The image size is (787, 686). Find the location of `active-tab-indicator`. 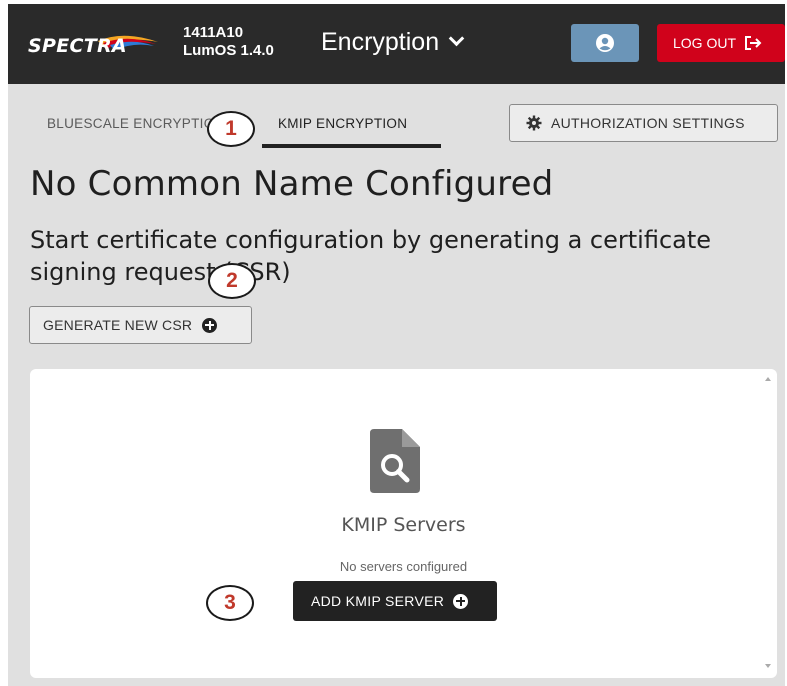

active-tab-indicator is located at coordinates (351, 146).